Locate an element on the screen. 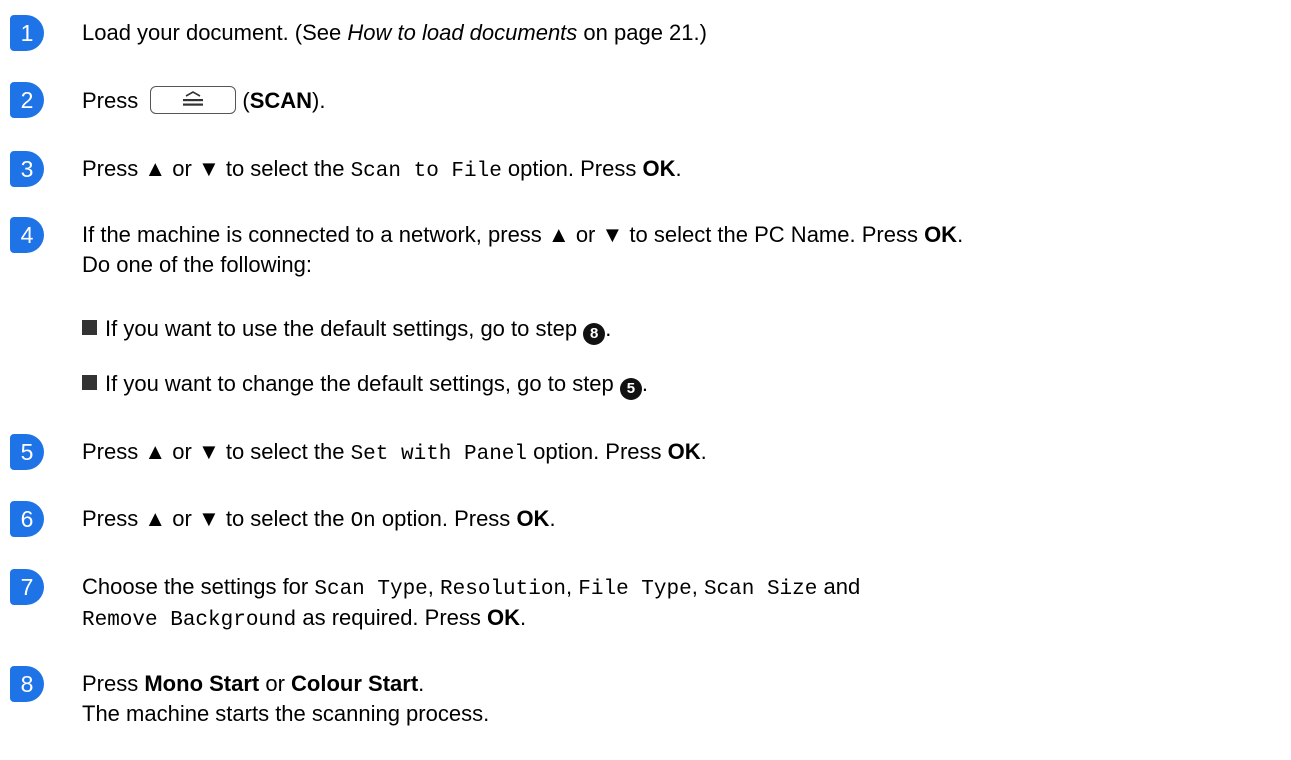 This screenshot has width=1291, height=760. step-number: 8 is located at coordinates (27, 684).